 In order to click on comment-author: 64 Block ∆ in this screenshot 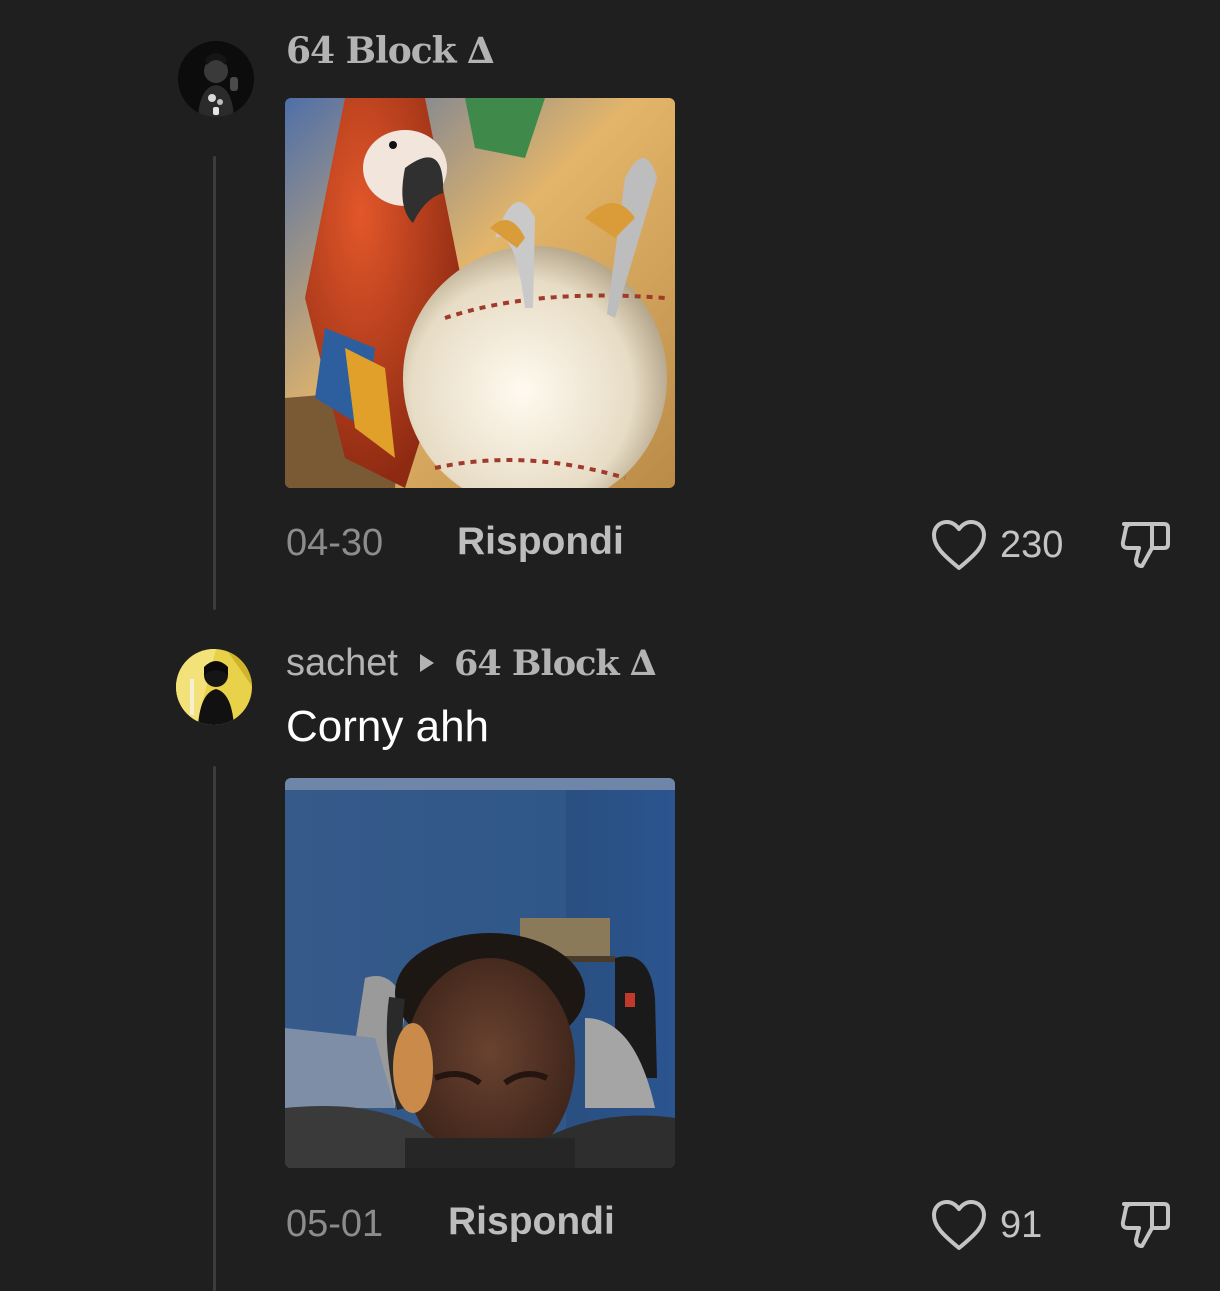, I will do `click(390, 51)`.